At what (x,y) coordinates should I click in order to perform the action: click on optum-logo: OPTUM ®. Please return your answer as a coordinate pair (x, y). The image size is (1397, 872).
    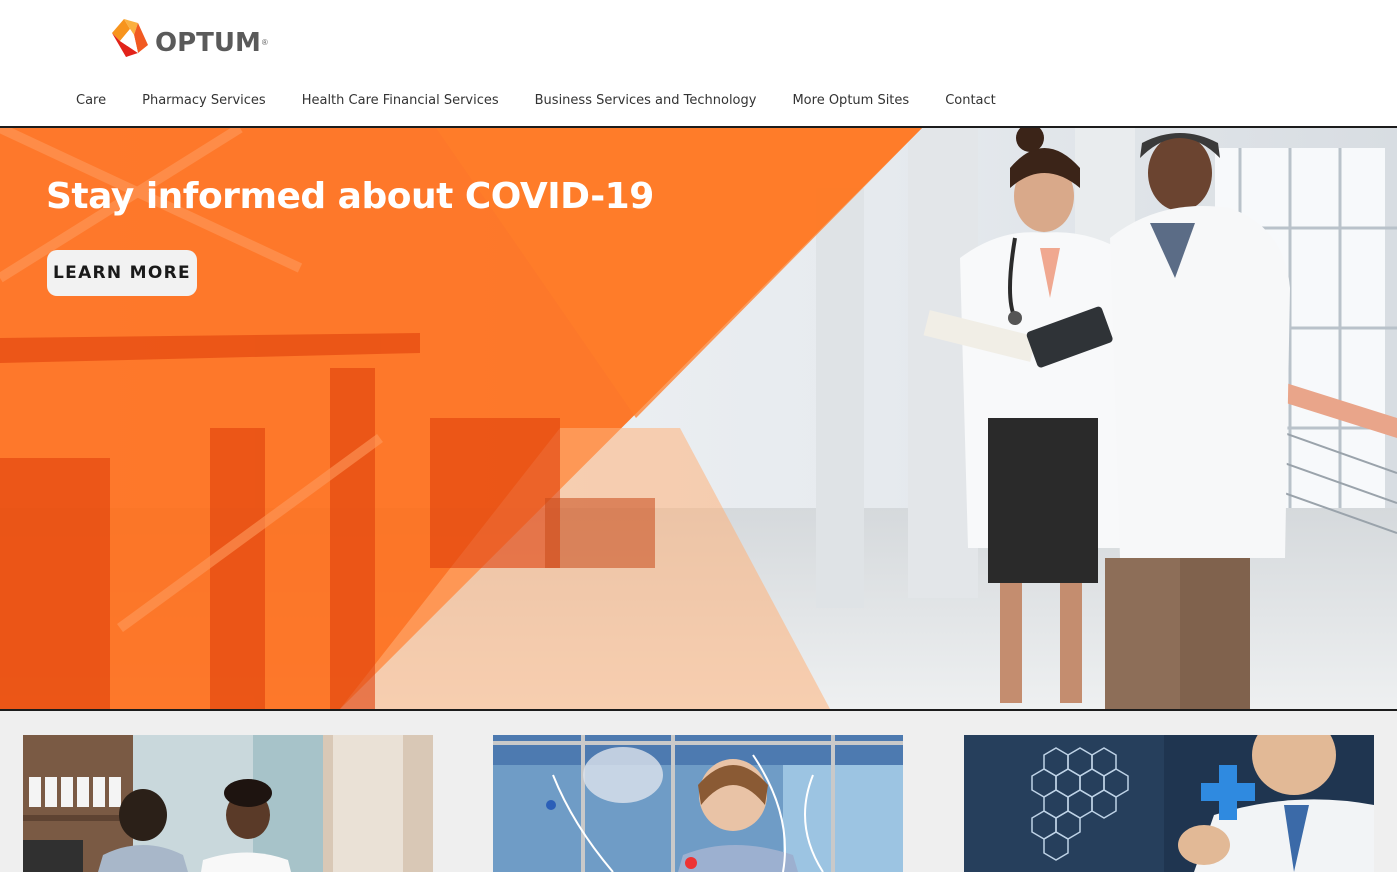
    Looking at the image, I should click on (188, 38).